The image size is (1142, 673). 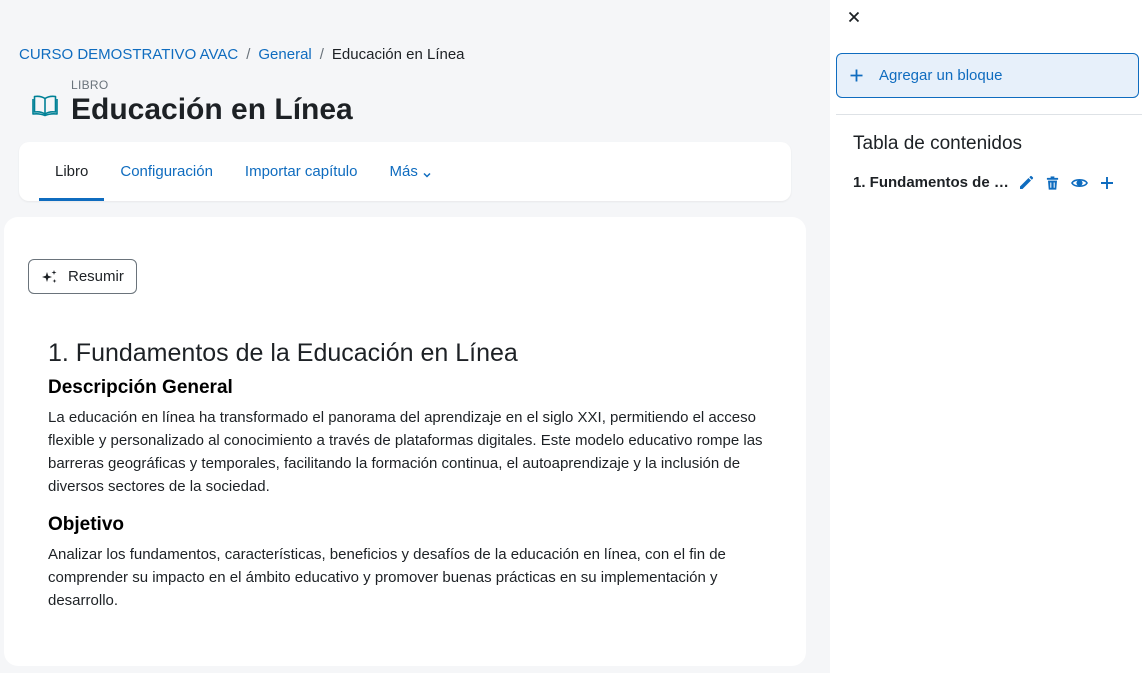 I want to click on summarize-button: Resumir, so click(x=82, y=276).